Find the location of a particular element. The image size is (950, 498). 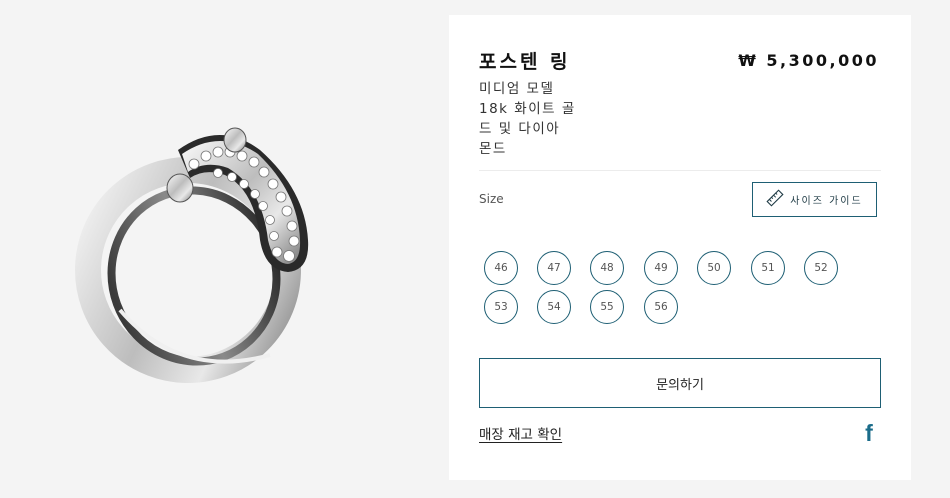

inquiry-button: 문의하기 is located at coordinates (680, 383).